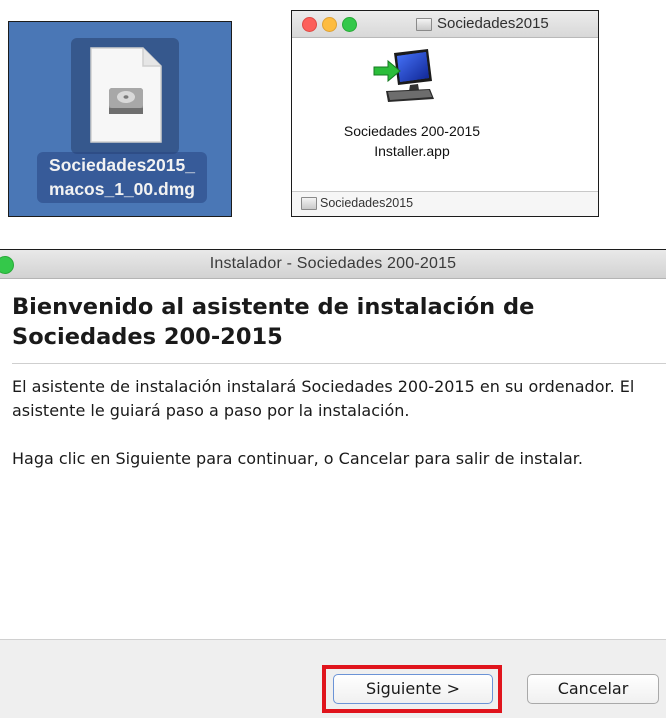  Describe the element at coordinates (412, 141) in the screenshot. I see `installer-app-label: Sociedades 200-2015 Installer.app` at that location.